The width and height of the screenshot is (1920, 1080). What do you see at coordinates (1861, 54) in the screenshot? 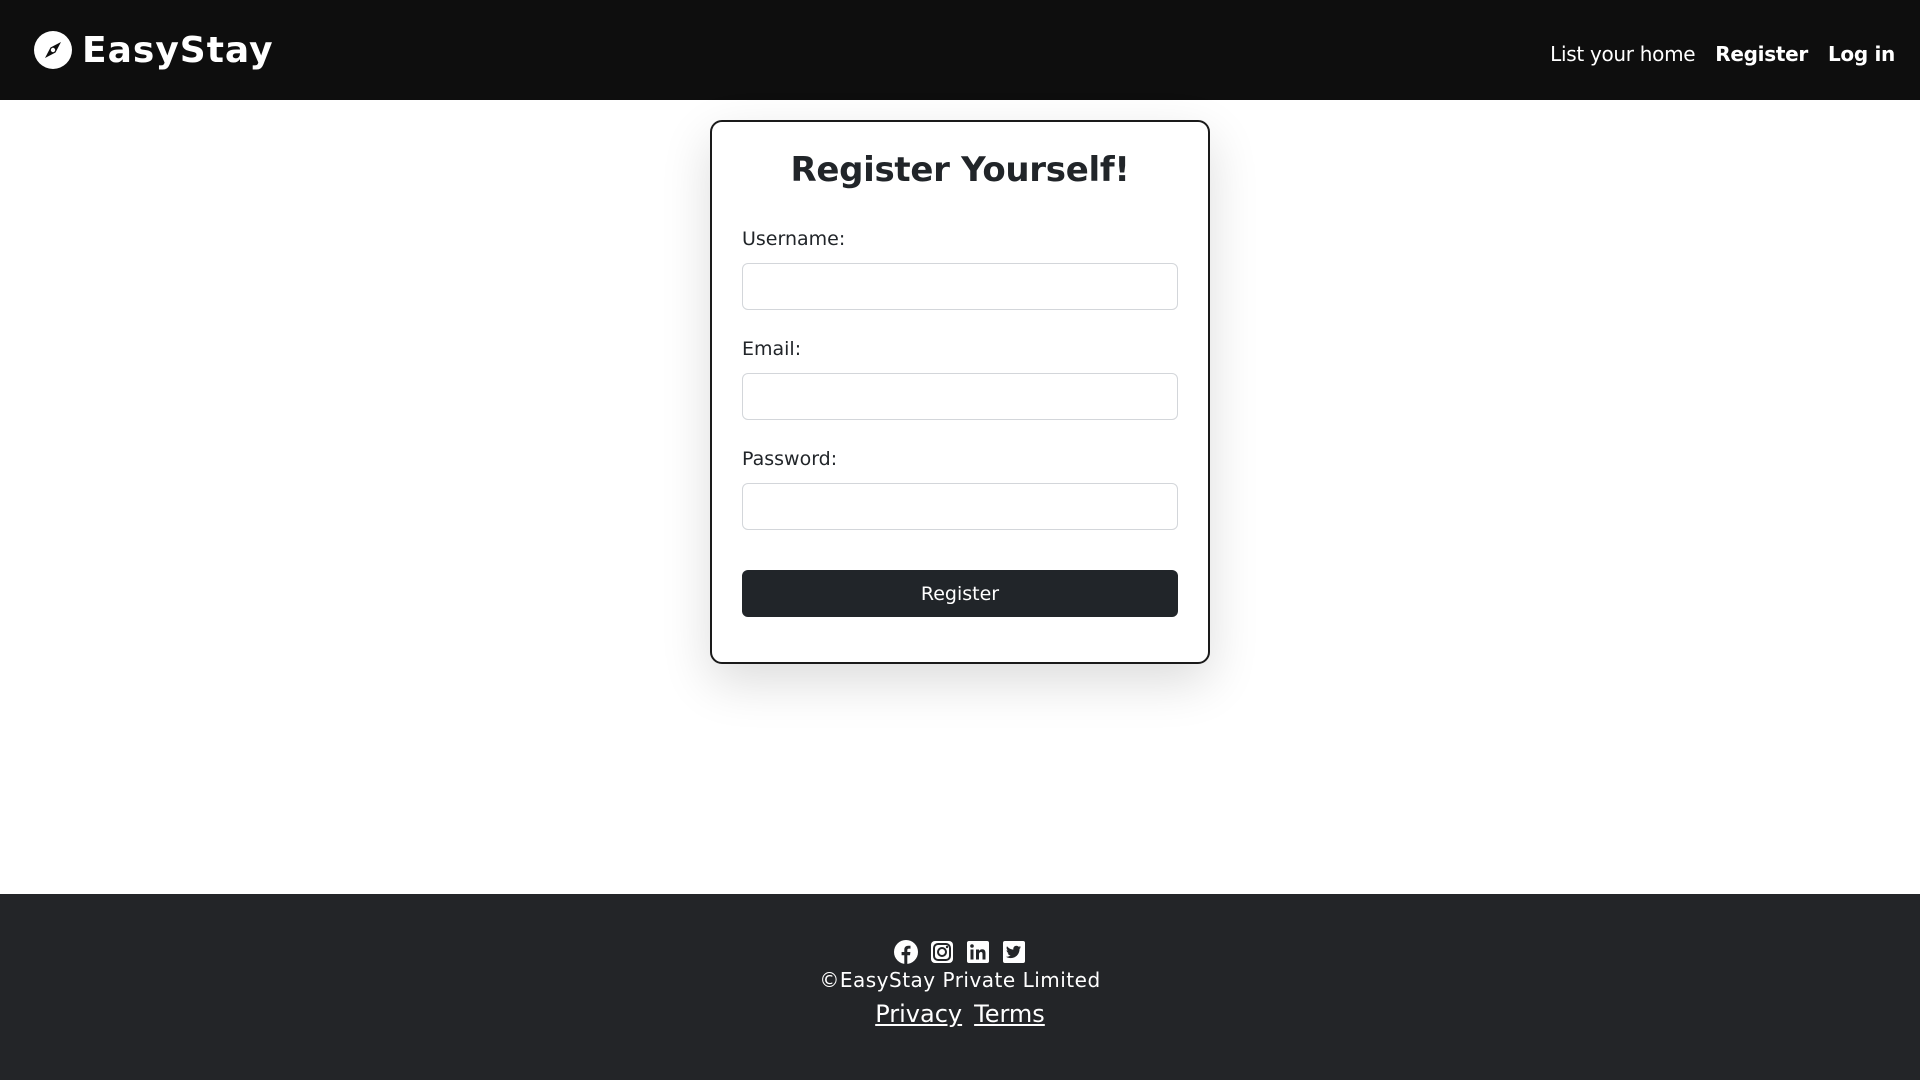
I see `nav-login: Log in` at bounding box center [1861, 54].